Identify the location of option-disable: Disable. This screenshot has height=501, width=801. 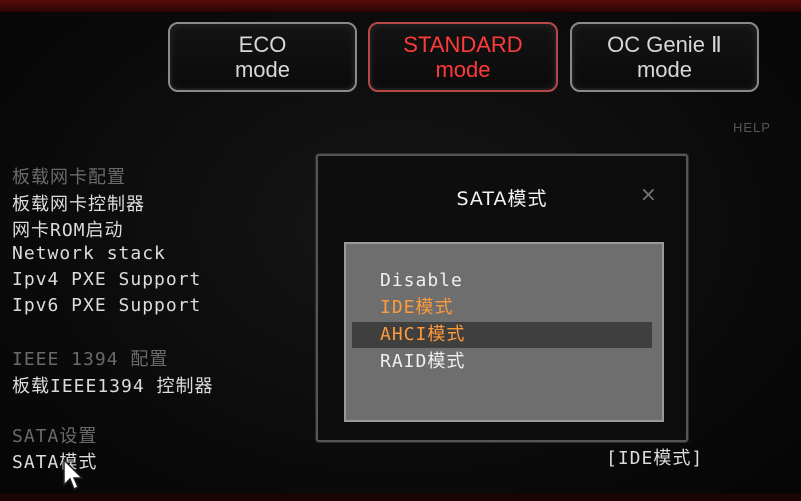
(502, 281).